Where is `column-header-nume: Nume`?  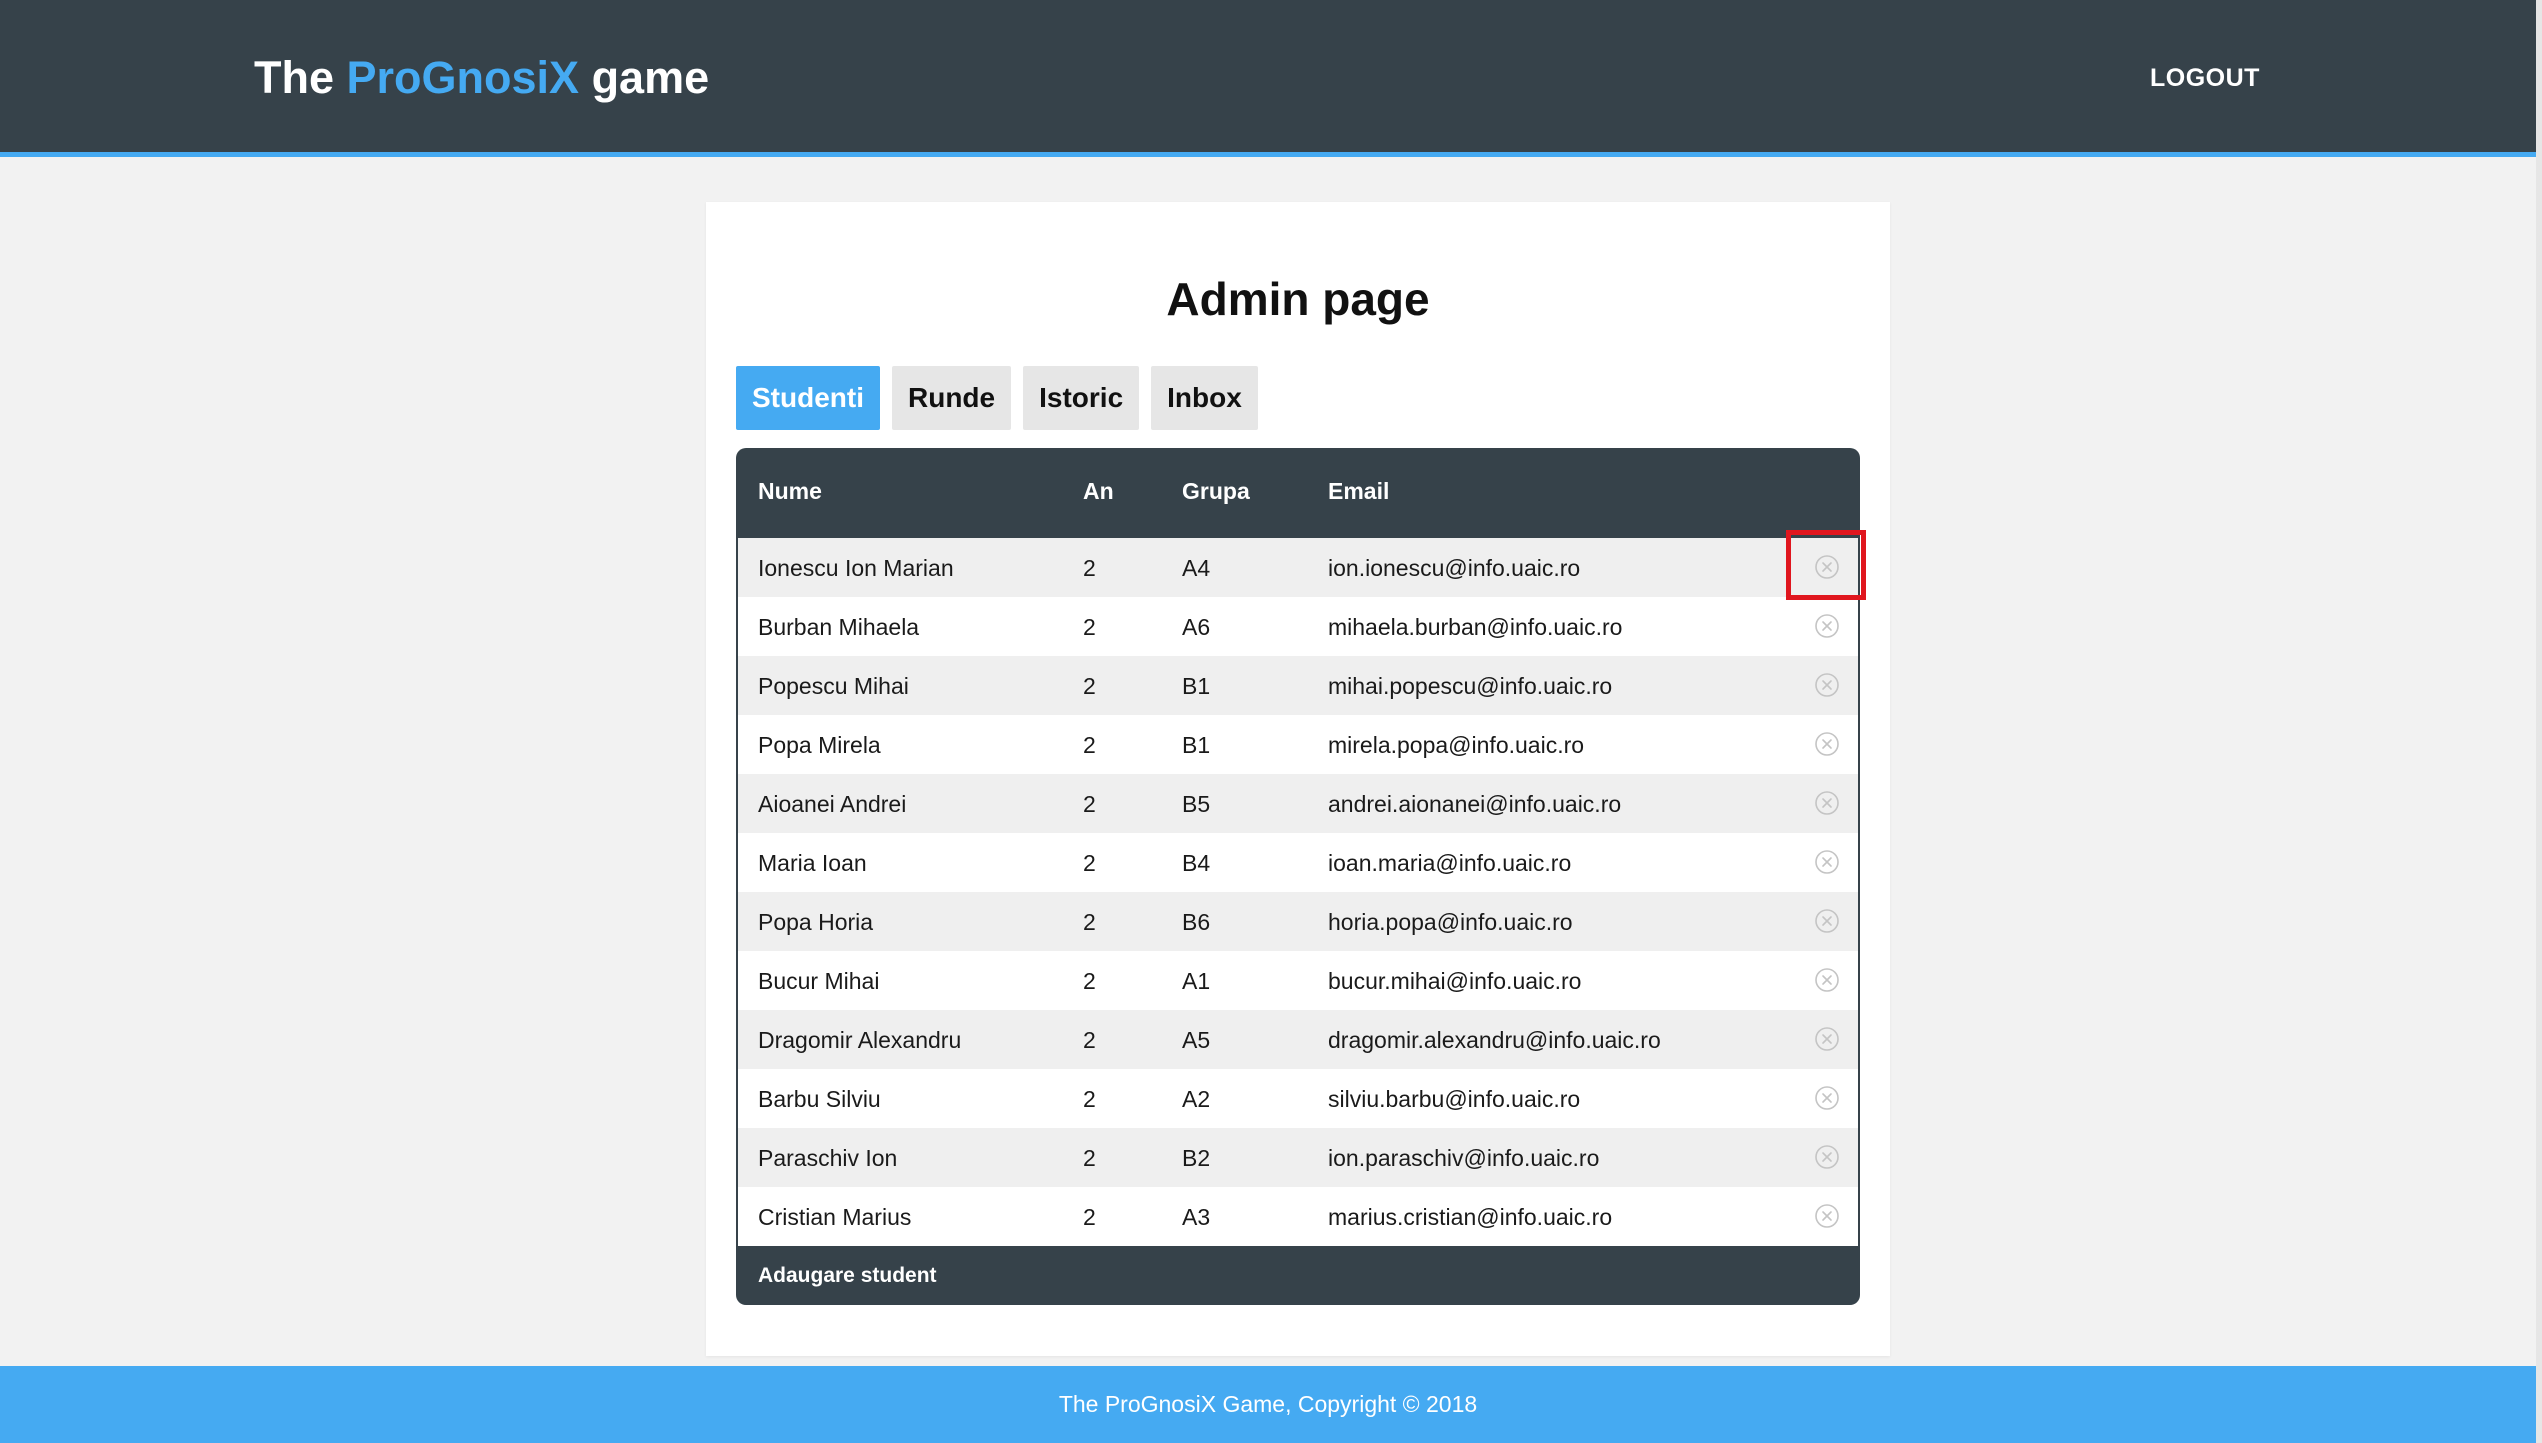 column-header-nume: Nume is located at coordinates (790, 491).